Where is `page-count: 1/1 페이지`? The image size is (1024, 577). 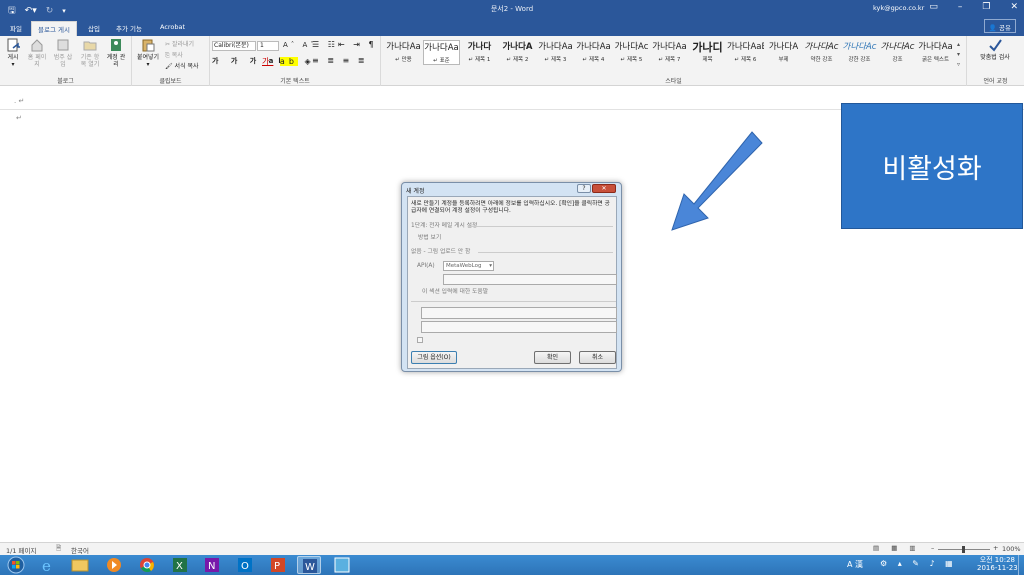
page-count: 1/1 페이지 is located at coordinates (21, 550).